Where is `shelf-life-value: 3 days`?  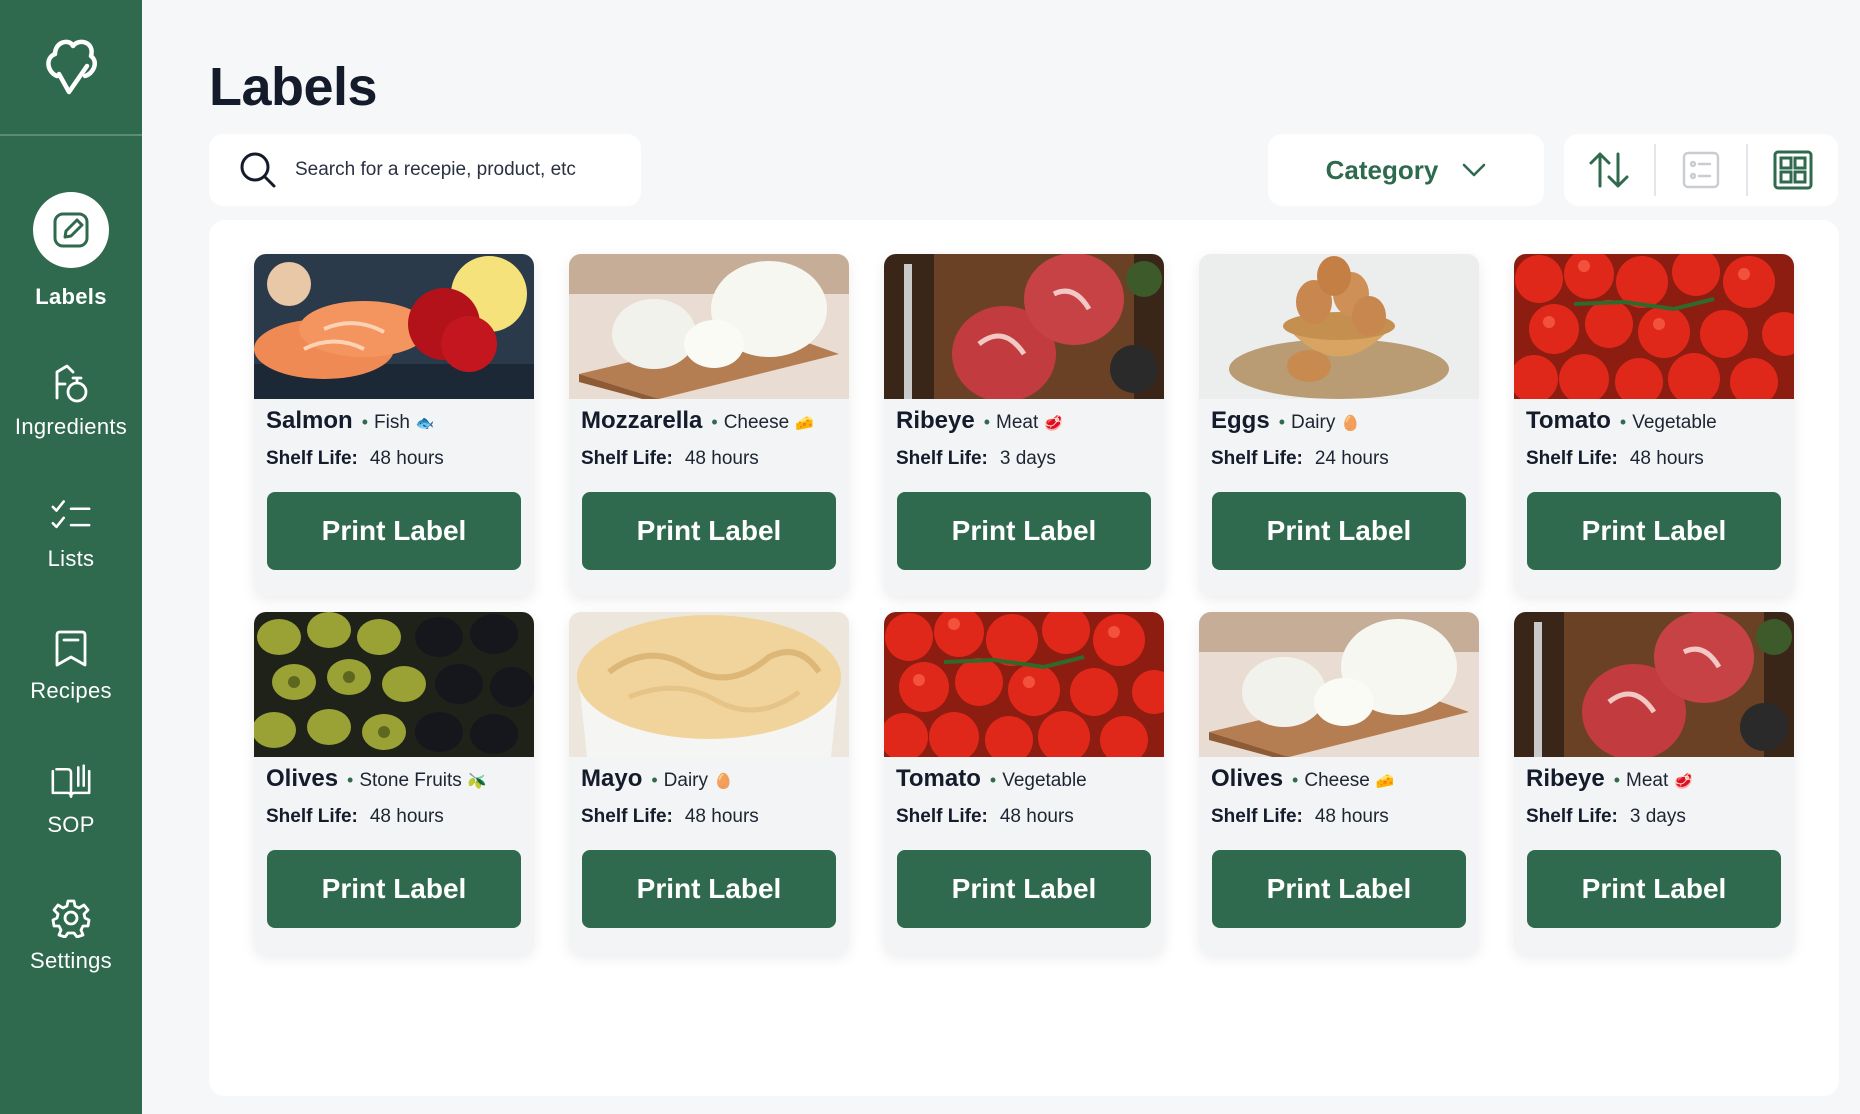
shelf-life-value: 3 days is located at coordinates (1027, 458).